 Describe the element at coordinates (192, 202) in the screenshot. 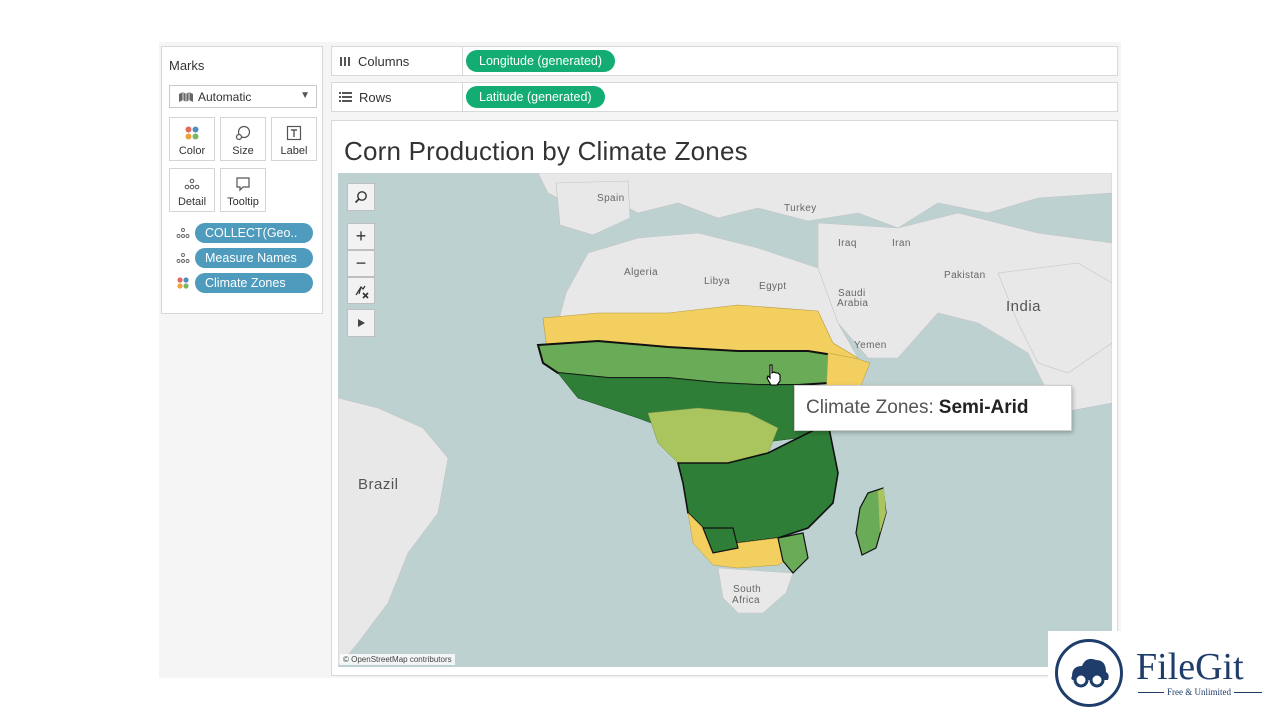

I see `detail-button-label: Detail` at that location.